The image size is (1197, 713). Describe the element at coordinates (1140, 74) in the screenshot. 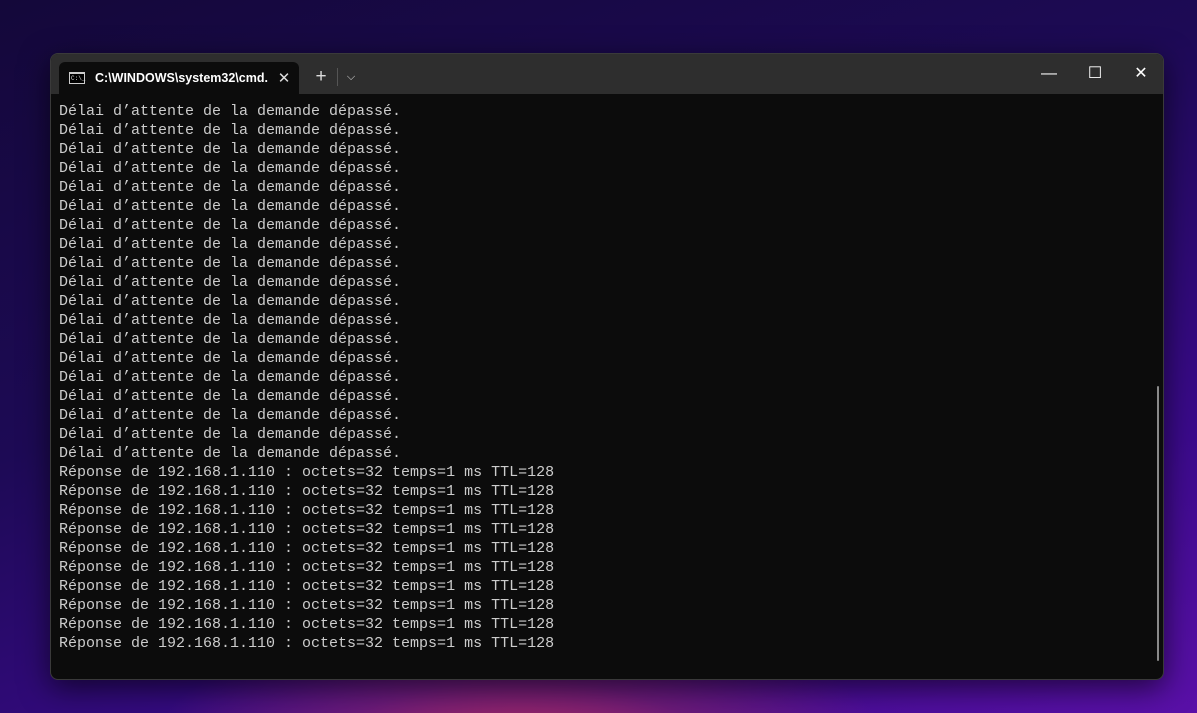

I see `close-button: ✕` at that location.